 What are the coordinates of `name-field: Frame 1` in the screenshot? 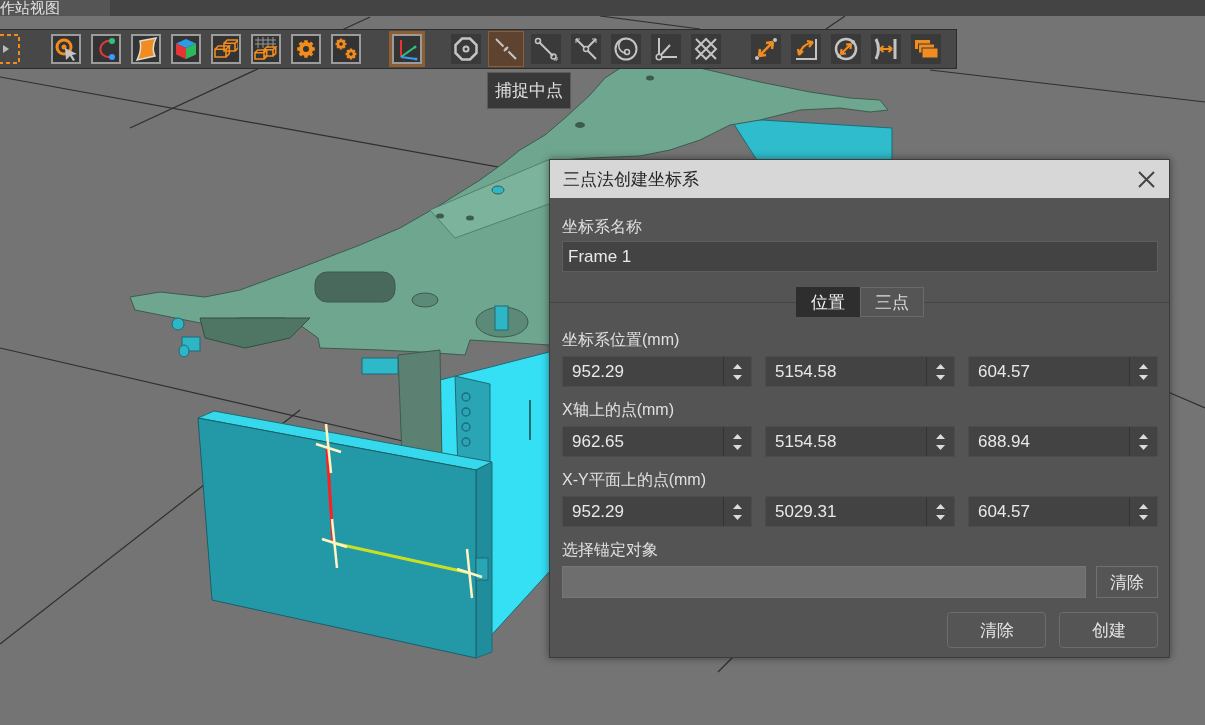 It's located at (860, 256).